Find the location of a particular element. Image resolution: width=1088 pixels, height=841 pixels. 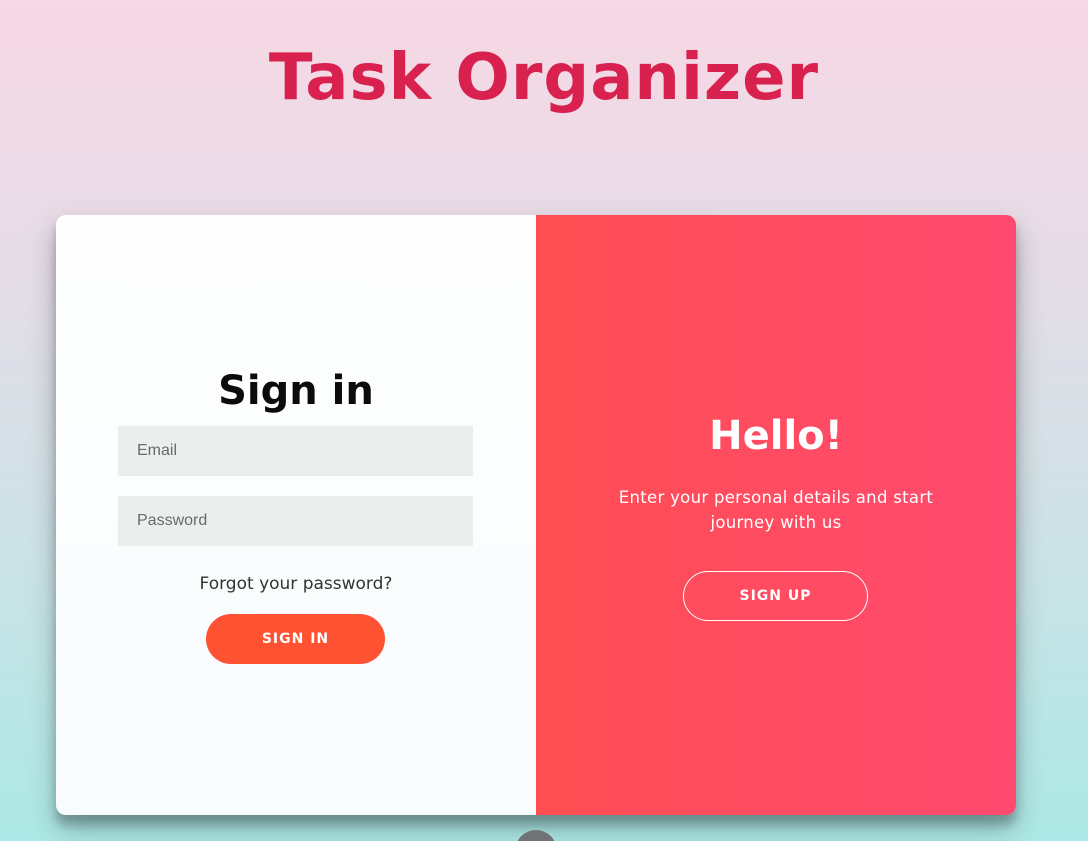

hello-heading: Hello! is located at coordinates (776, 436).